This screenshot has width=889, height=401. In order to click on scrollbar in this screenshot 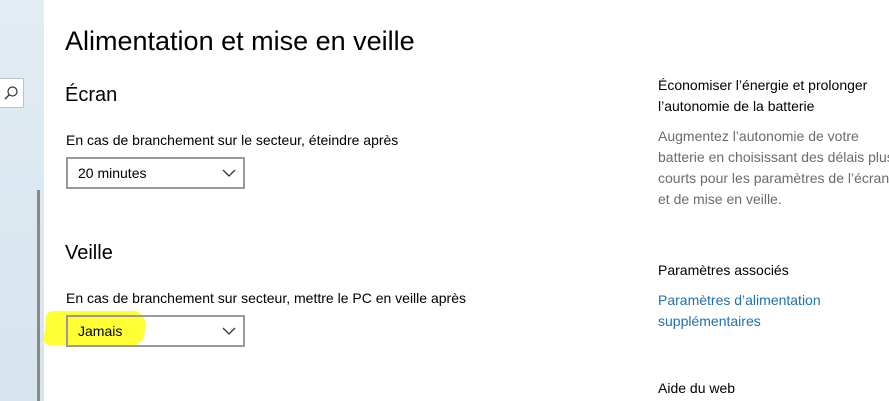, I will do `click(38, 295)`.